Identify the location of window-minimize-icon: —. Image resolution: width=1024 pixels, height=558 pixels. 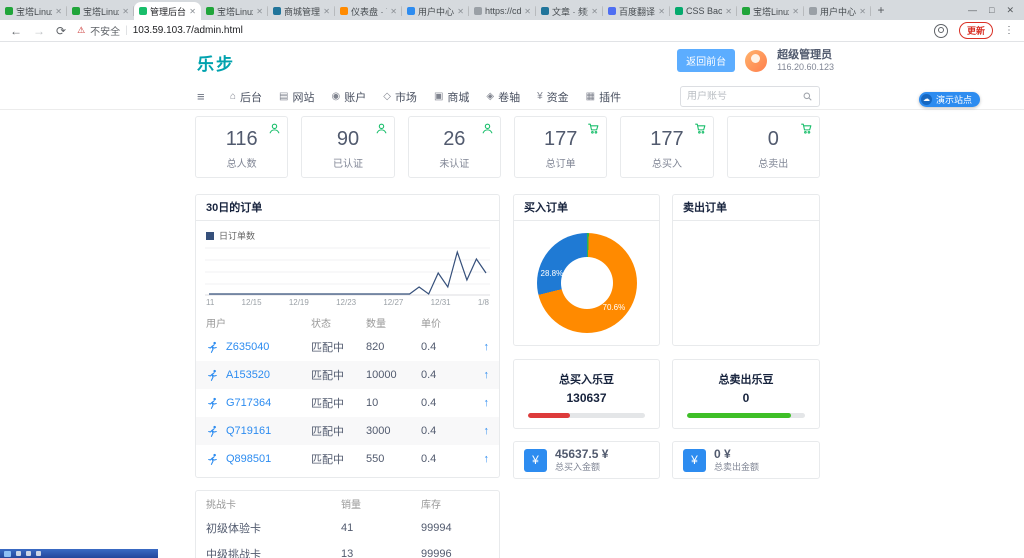
(972, 10).